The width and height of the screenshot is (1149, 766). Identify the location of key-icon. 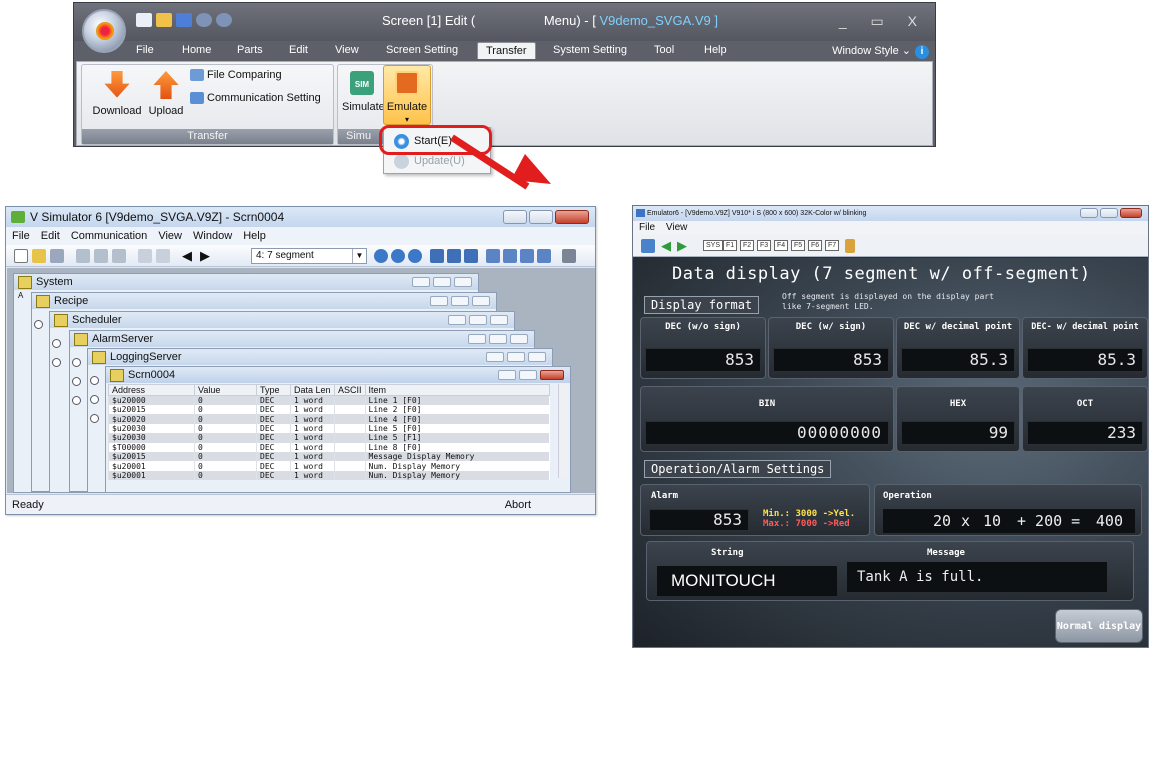
(850, 246).